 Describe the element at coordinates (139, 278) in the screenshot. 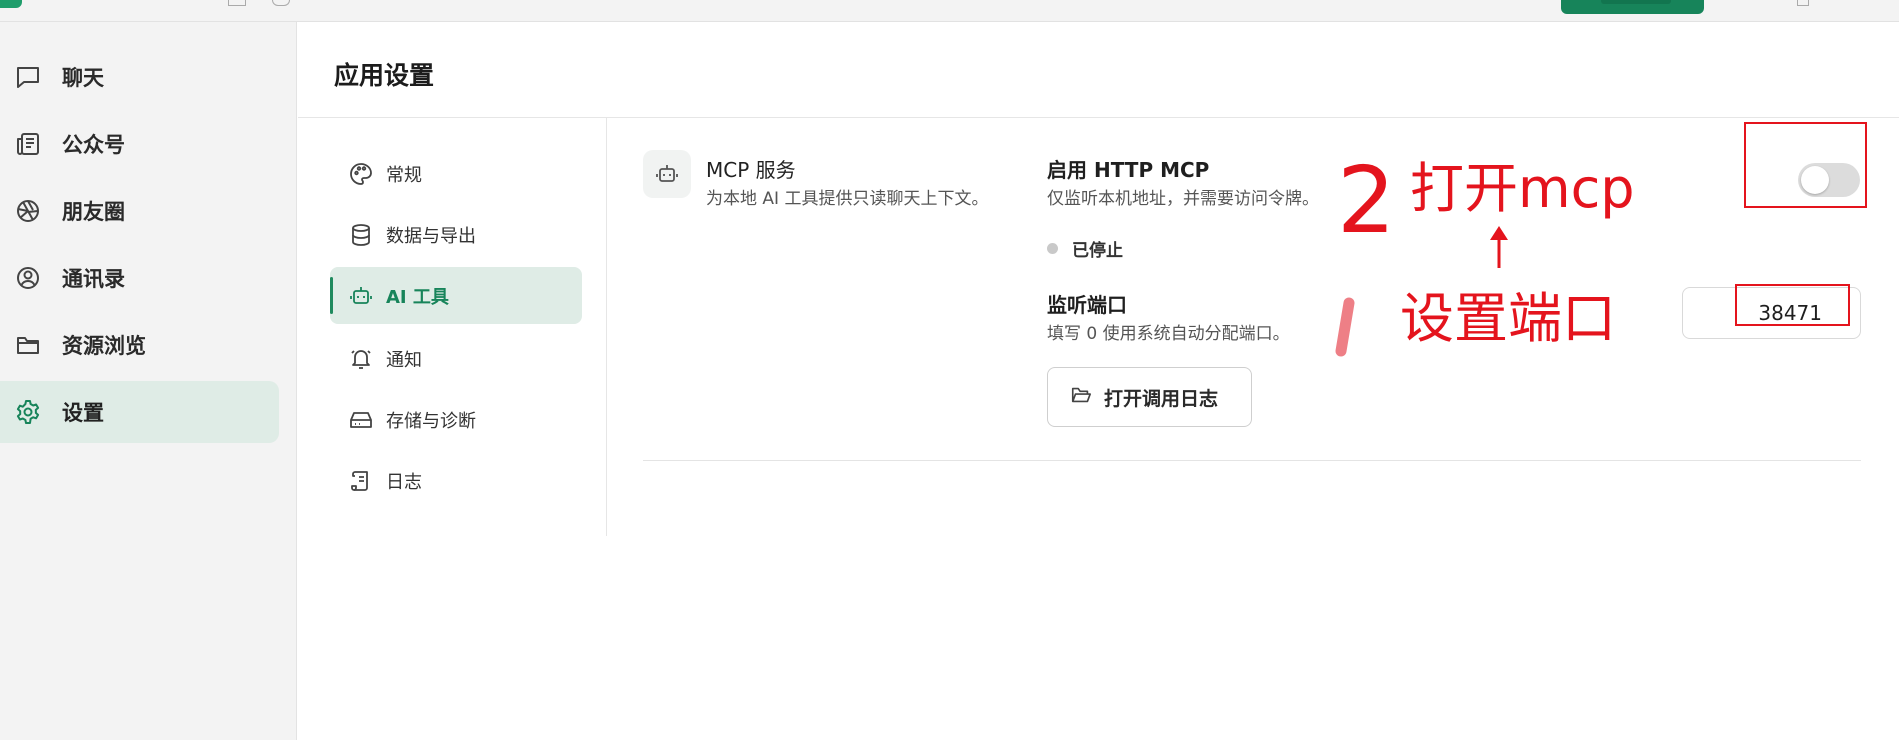

I see `sidebar-item-contacts: 通讯录` at that location.